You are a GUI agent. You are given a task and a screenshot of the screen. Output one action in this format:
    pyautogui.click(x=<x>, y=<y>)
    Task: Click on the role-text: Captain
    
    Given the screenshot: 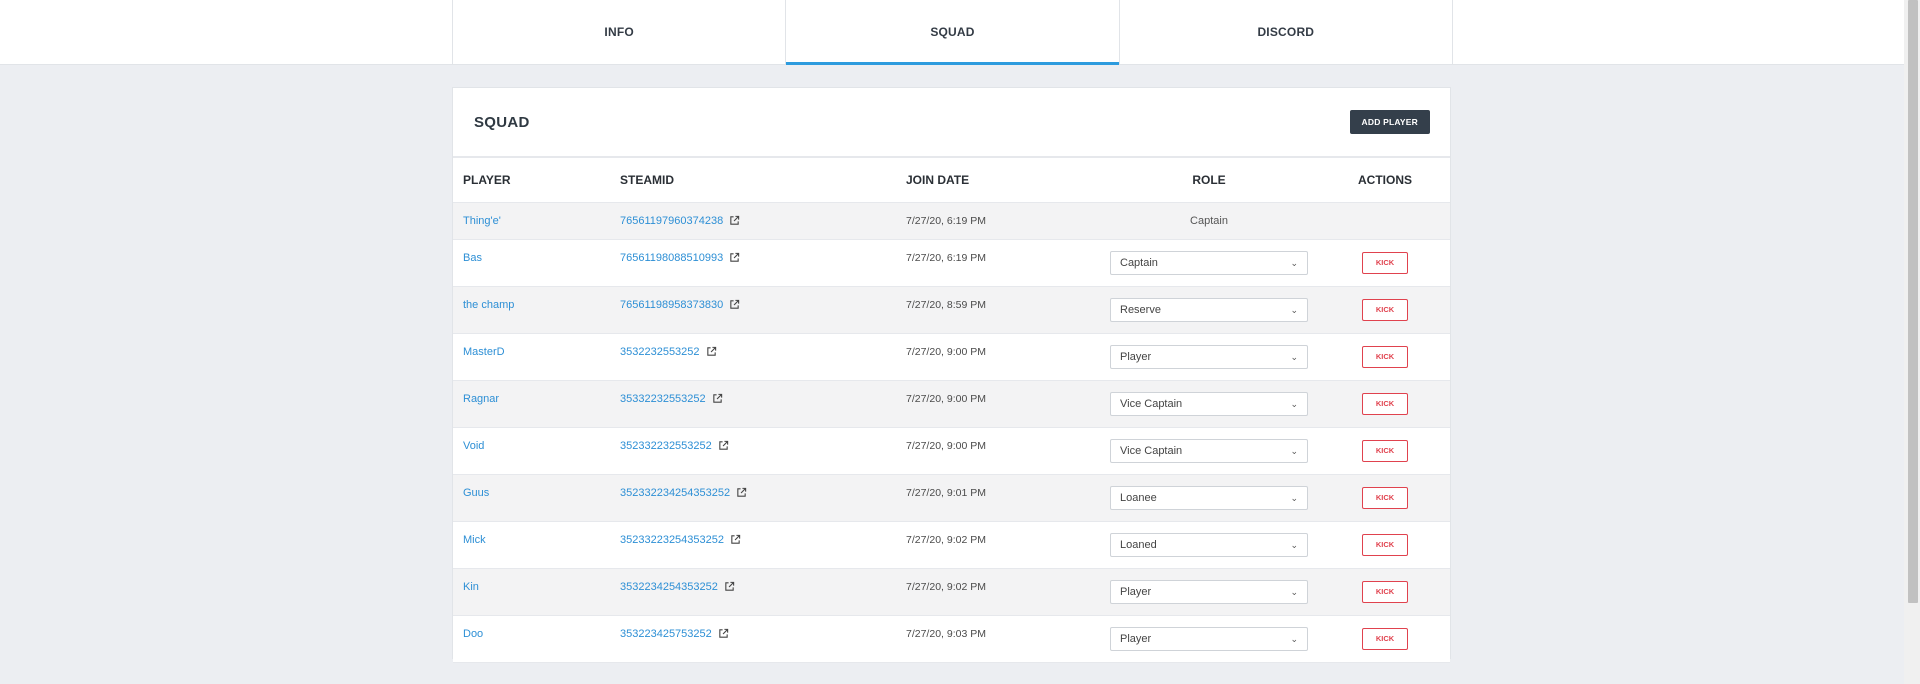 What is the action you would take?
    pyautogui.click(x=1209, y=221)
    